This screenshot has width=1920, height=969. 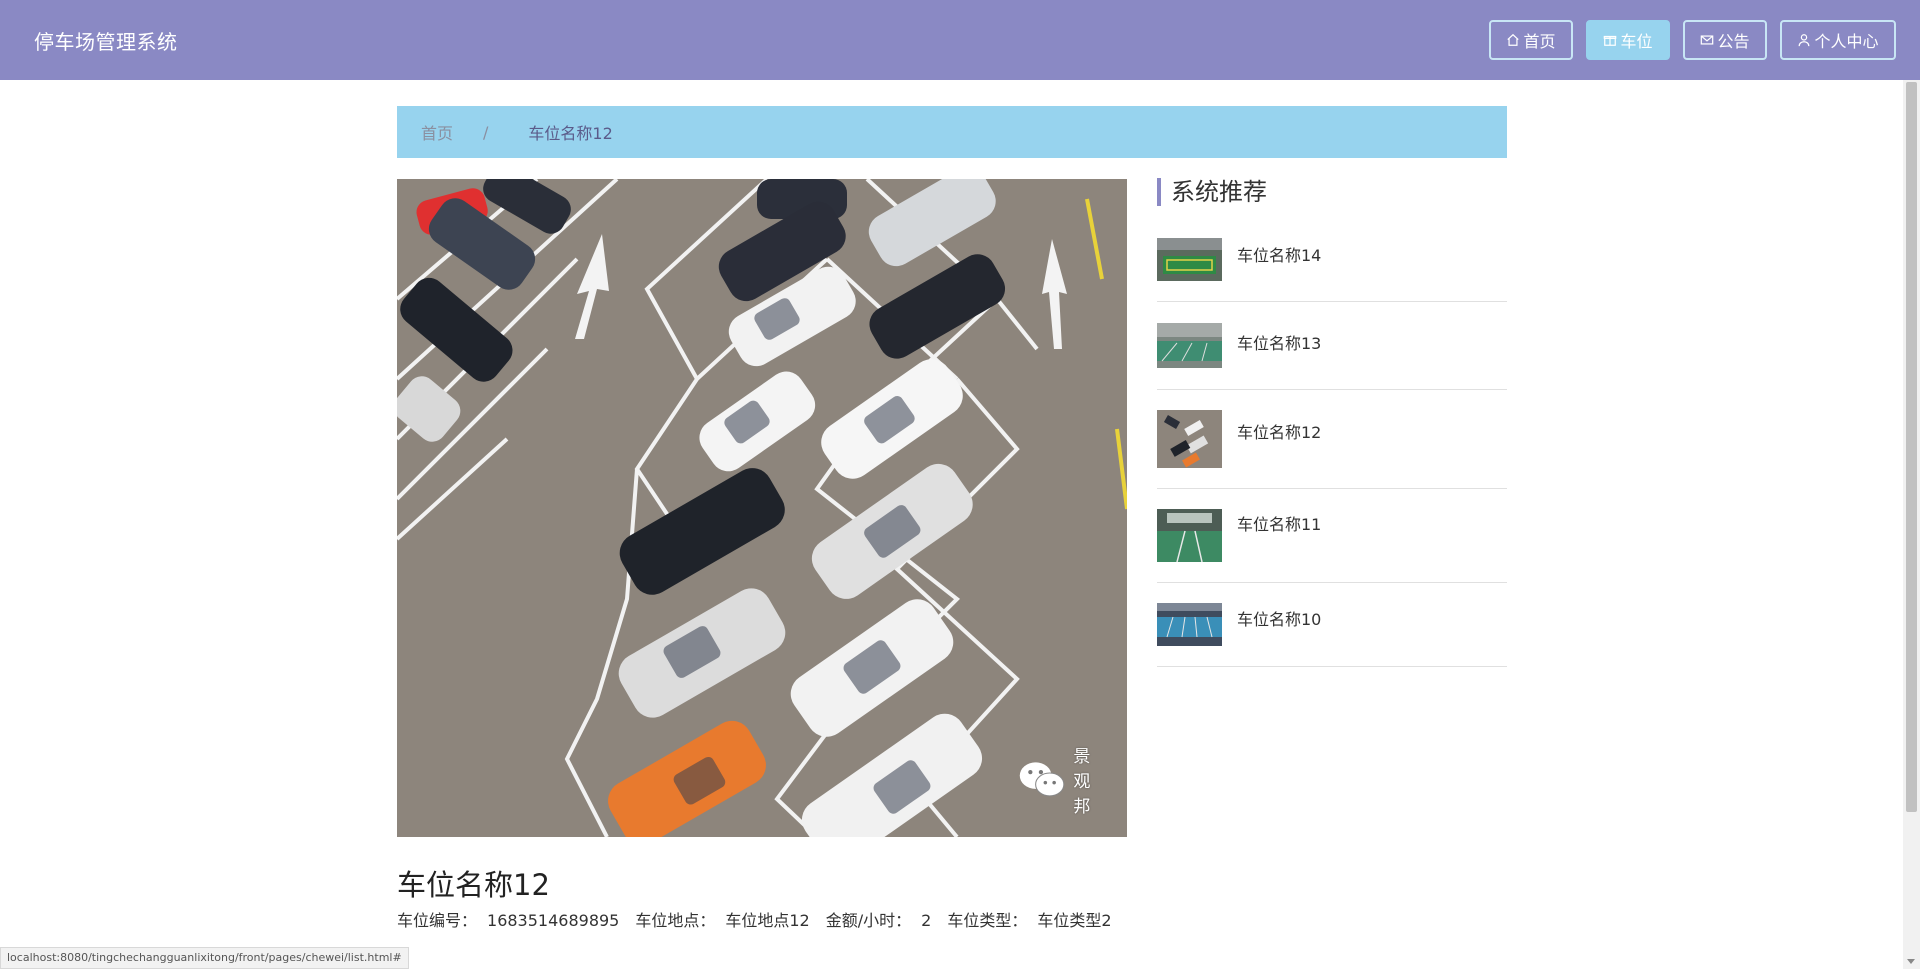 I want to click on nav-notice-button: 公告, so click(x=1725, y=40).